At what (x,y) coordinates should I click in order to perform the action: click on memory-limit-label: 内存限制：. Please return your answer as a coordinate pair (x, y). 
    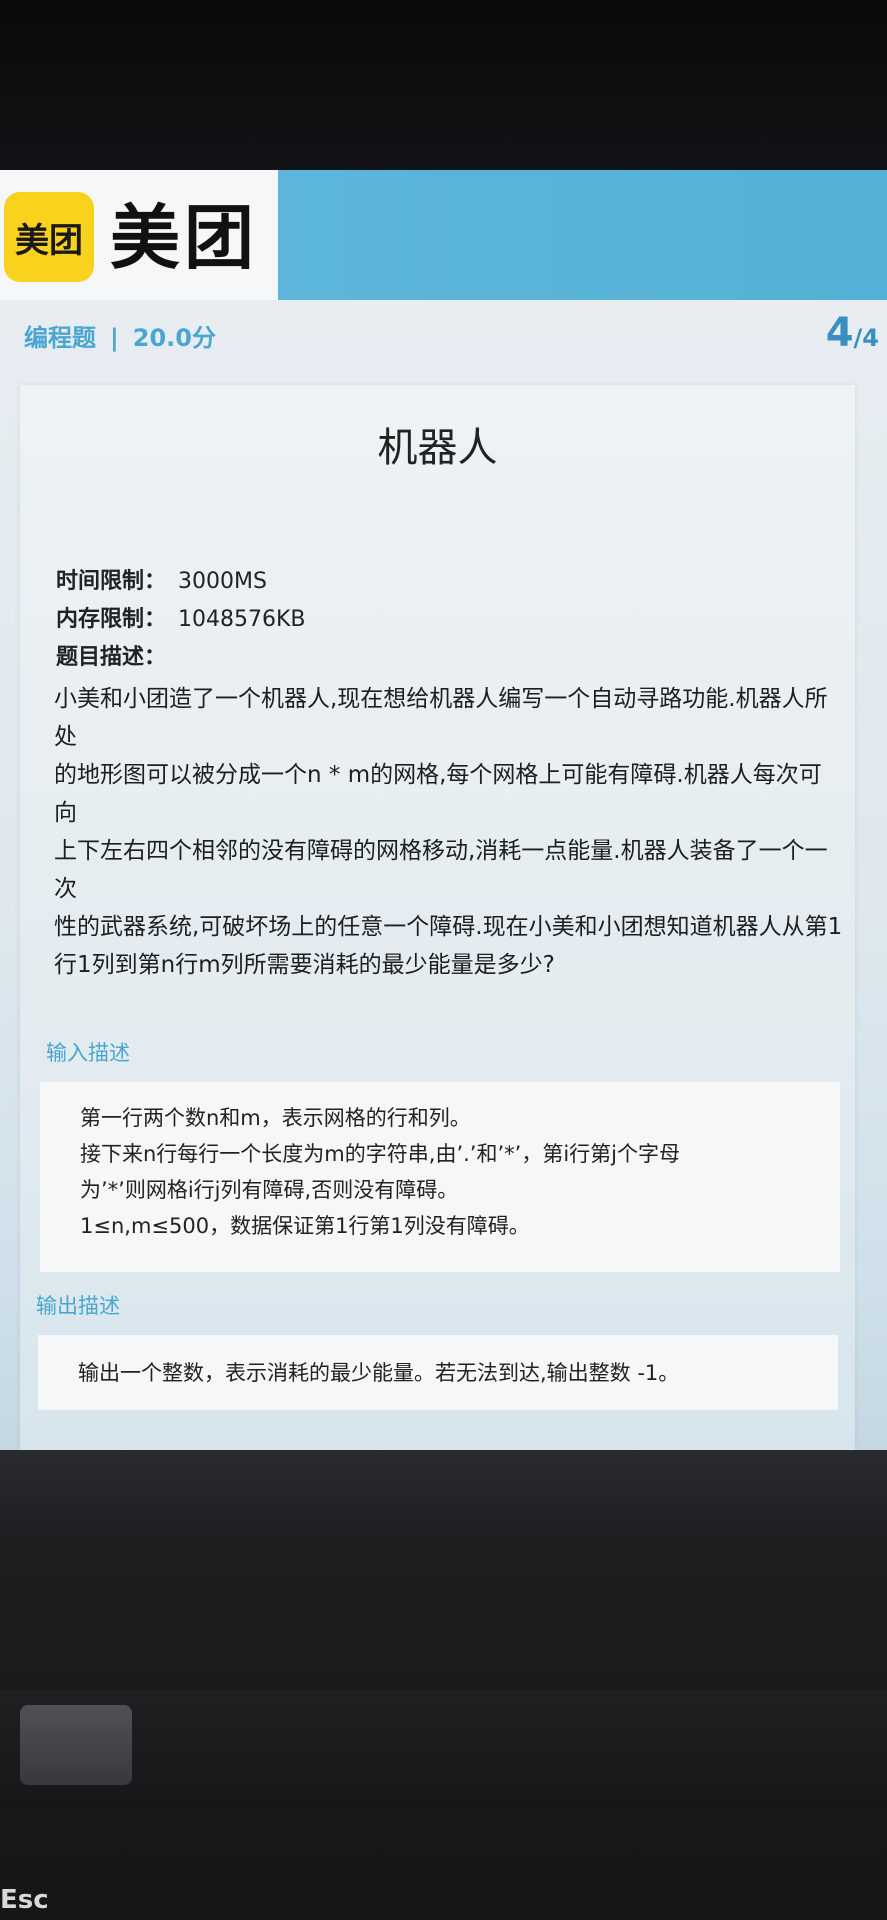
    Looking at the image, I should click on (111, 619).